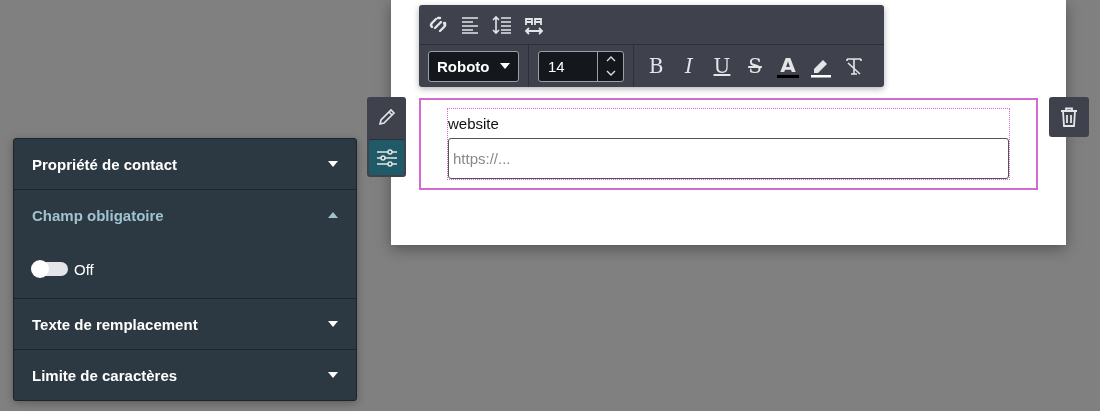 This screenshot has height=411, width=1100. I want to click on sliders-icon, so click(386, 157).